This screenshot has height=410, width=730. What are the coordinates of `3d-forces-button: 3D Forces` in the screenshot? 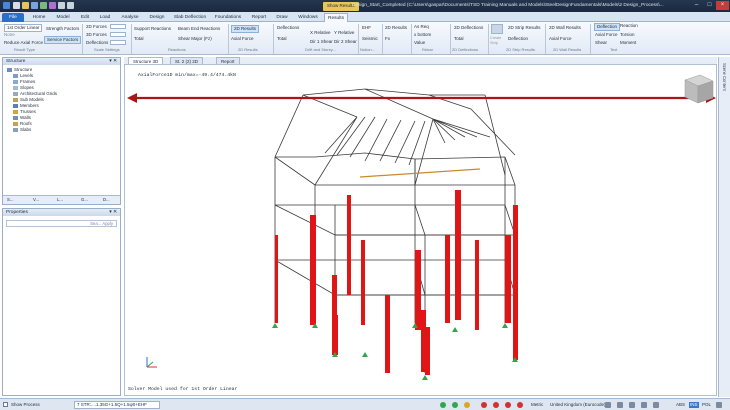 It's located at (96, 35).